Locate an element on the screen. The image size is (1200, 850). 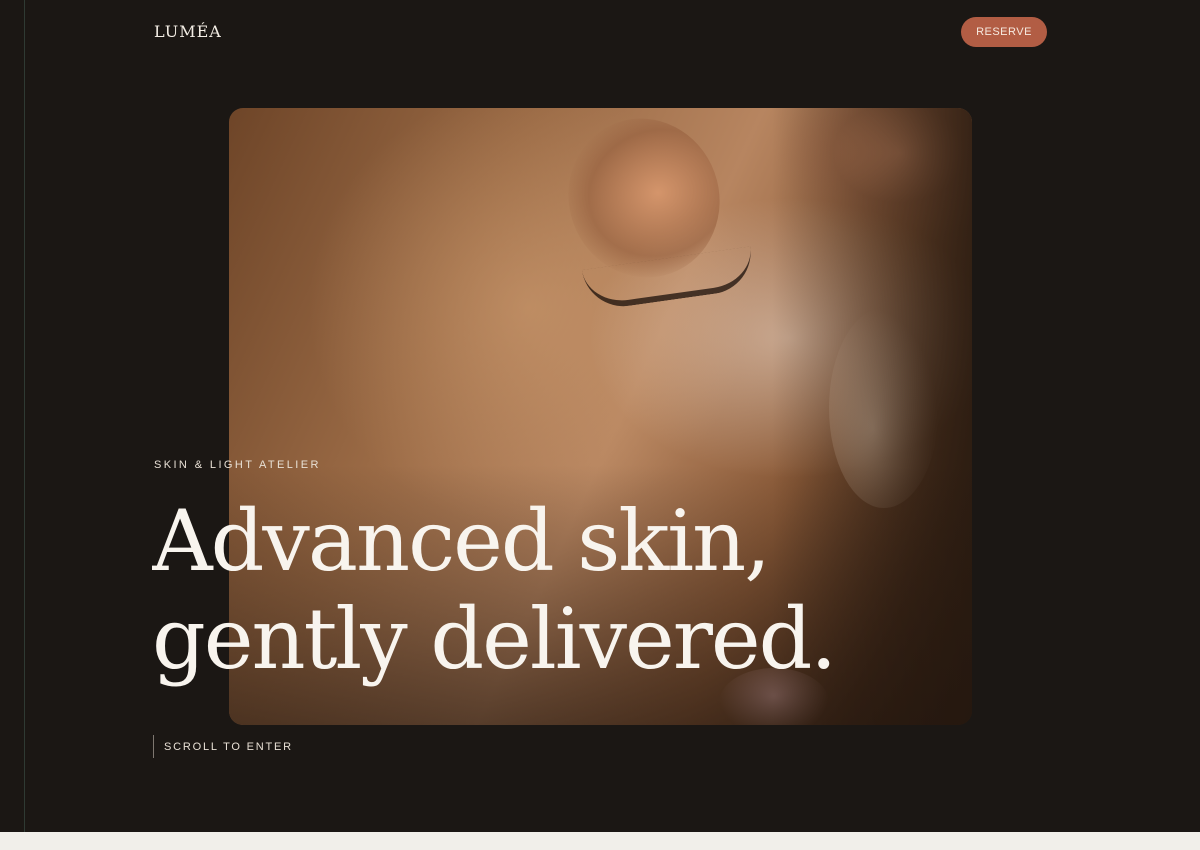
brand-logo: LUMÉA is located at coordinates (188, 31).